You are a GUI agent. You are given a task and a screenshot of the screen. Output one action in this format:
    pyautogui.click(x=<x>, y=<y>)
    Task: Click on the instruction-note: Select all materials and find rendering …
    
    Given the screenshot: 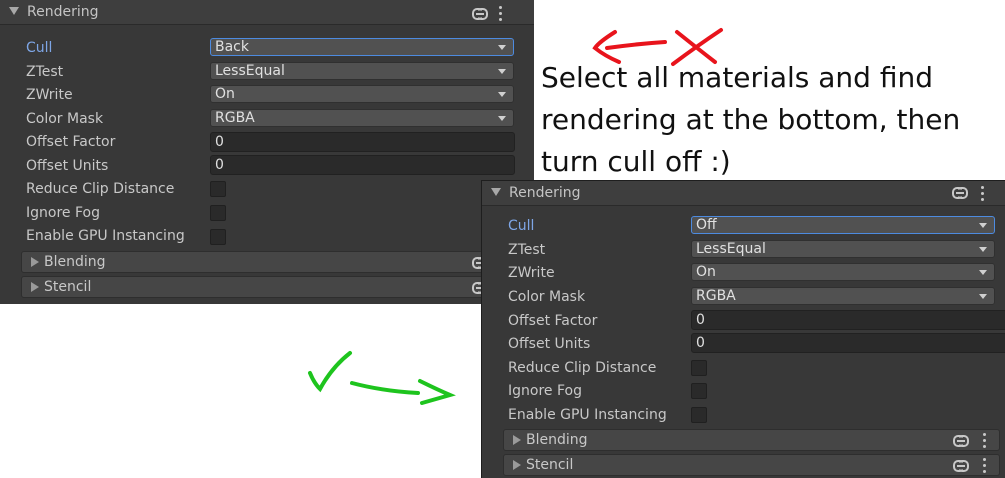 What is the action you would take?
    pyautogui.click(x=751, y=119)
    